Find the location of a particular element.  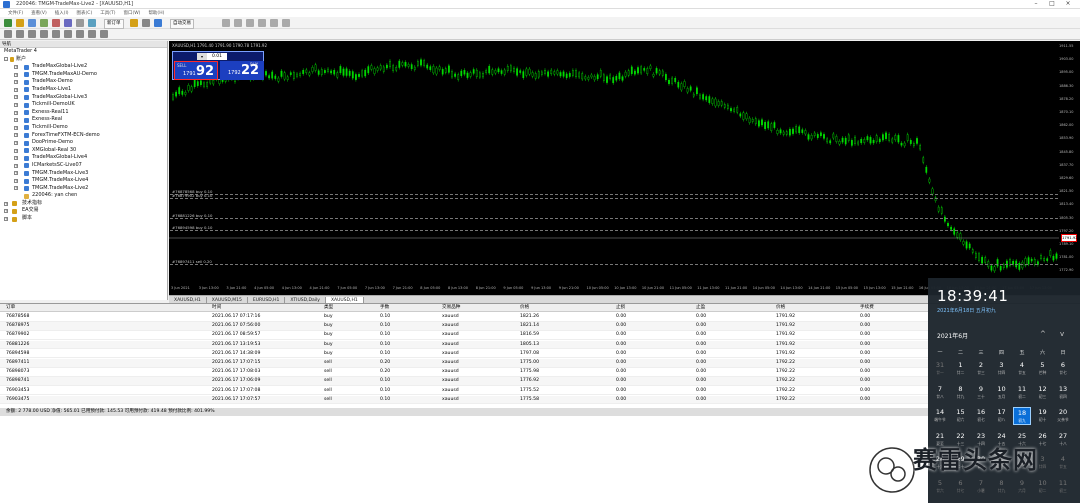

fibonacci-icon is located at coordinates (80, 34).